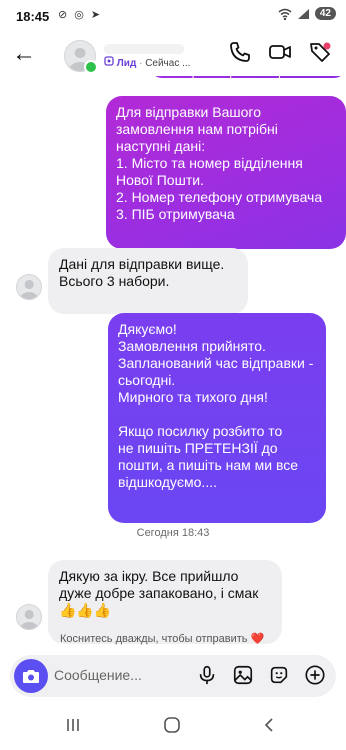 The width and height of the screenshot is (346, 750). I want to click on contact-name-redacted, so click(144, 49).